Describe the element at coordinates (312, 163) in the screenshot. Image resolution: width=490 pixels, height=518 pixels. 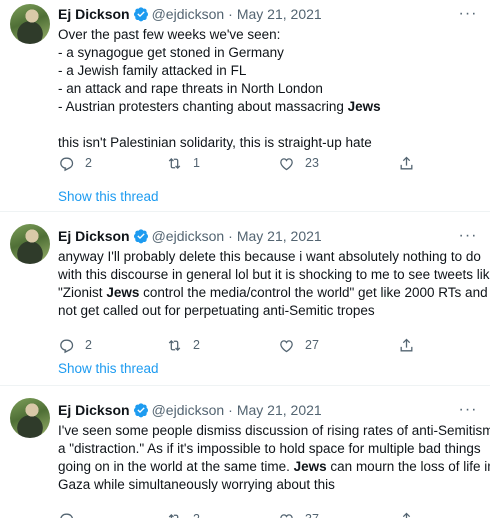
I see `like-count: 23` at that location.